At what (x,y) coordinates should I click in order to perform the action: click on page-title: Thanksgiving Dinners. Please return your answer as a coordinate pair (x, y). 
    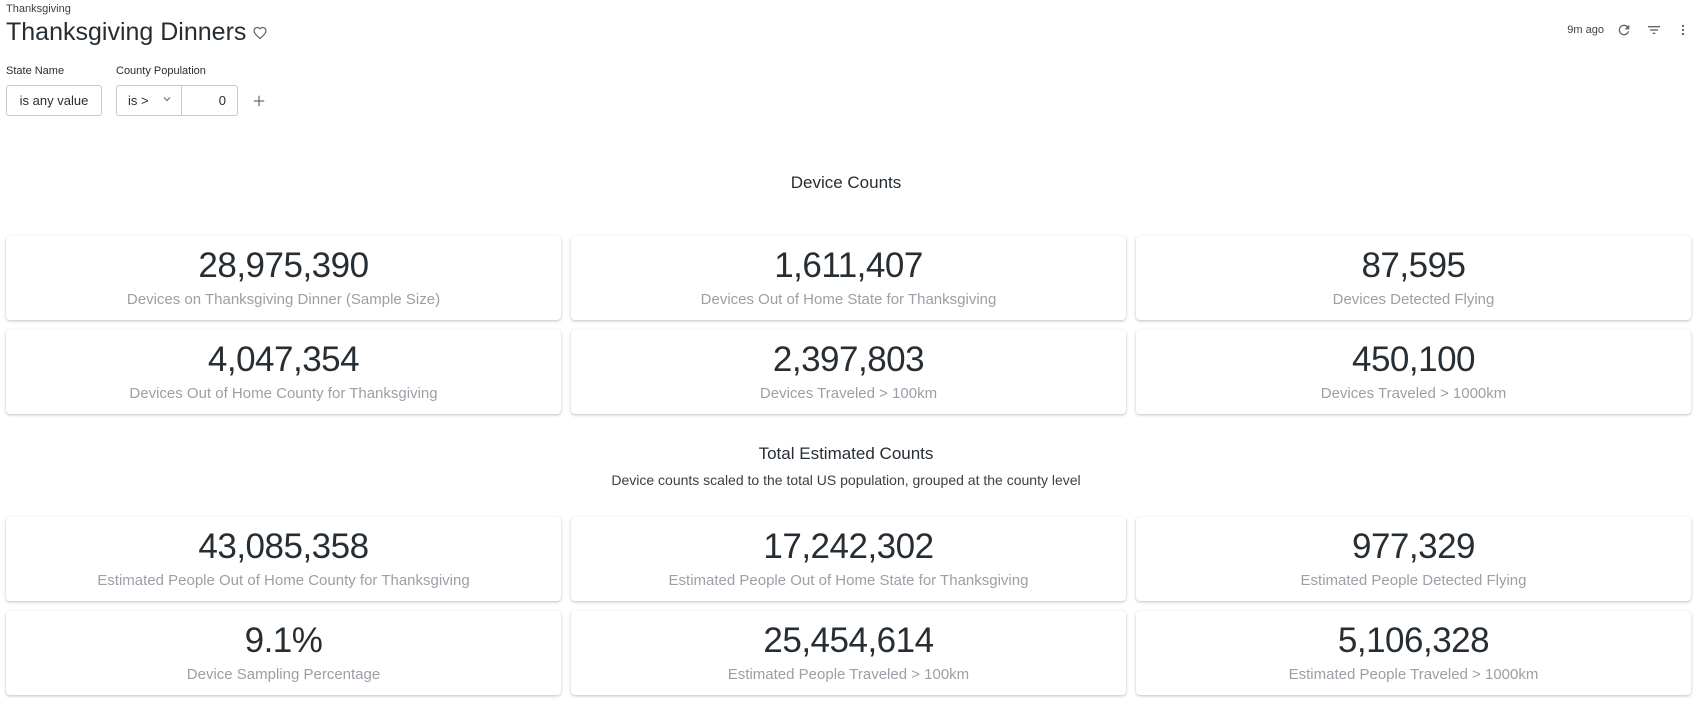
    Looking at the image, I should click on (126, 32).